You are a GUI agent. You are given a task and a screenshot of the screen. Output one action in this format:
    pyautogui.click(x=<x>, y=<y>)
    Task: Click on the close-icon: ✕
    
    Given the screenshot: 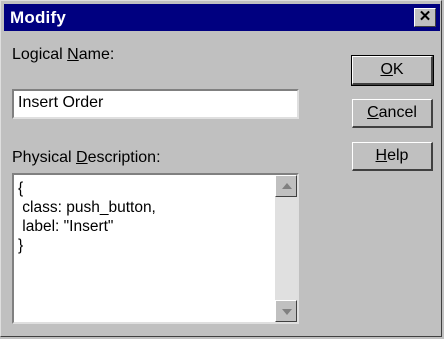 What is the action you would take?
    pyautogui.click(x=425, y=16)
    